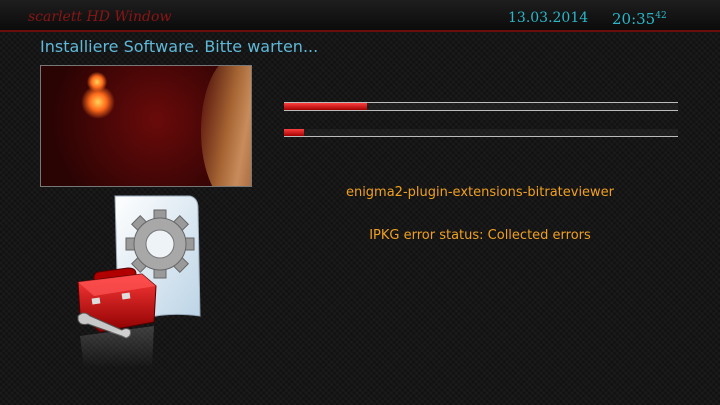  What do you see at coordinates (117, 347) in the screenshot?
I see `icon-reflection` at bounding box center [117, 347].